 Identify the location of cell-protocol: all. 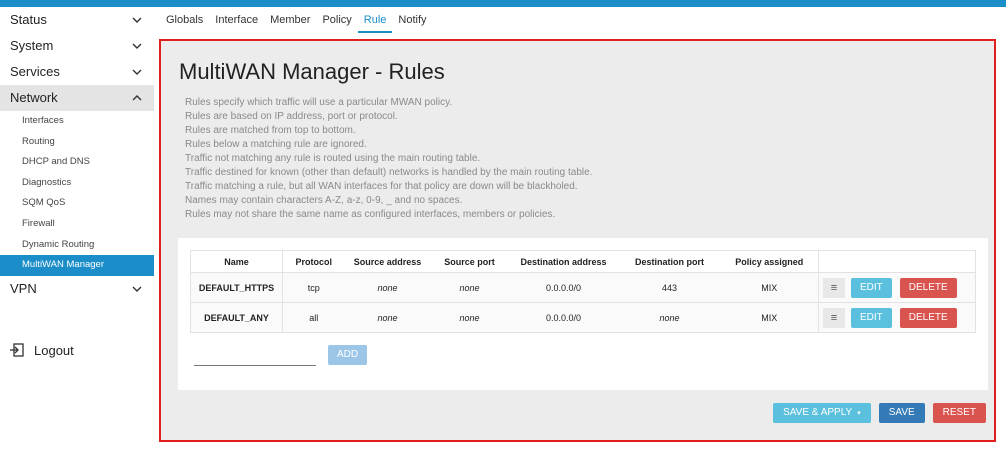
(313, 317).